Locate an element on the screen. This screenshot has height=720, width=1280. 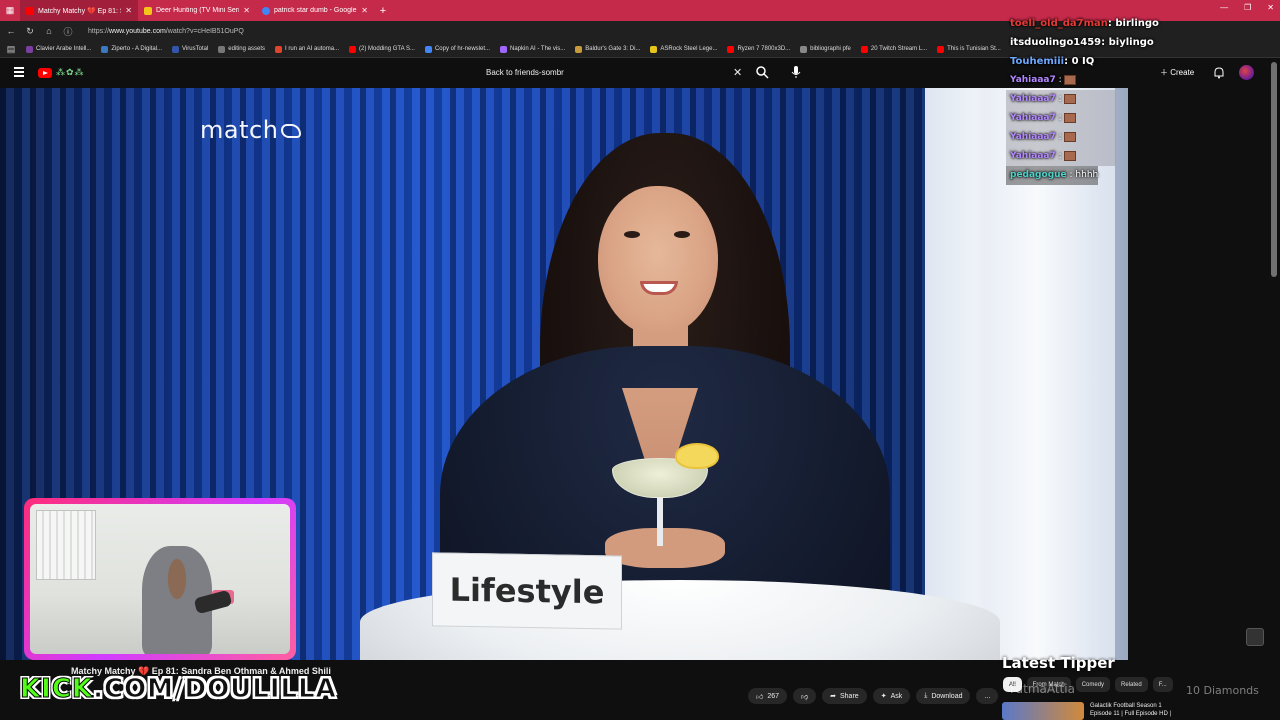
download-icon: ⤓ is located at coordinates (926, 695).